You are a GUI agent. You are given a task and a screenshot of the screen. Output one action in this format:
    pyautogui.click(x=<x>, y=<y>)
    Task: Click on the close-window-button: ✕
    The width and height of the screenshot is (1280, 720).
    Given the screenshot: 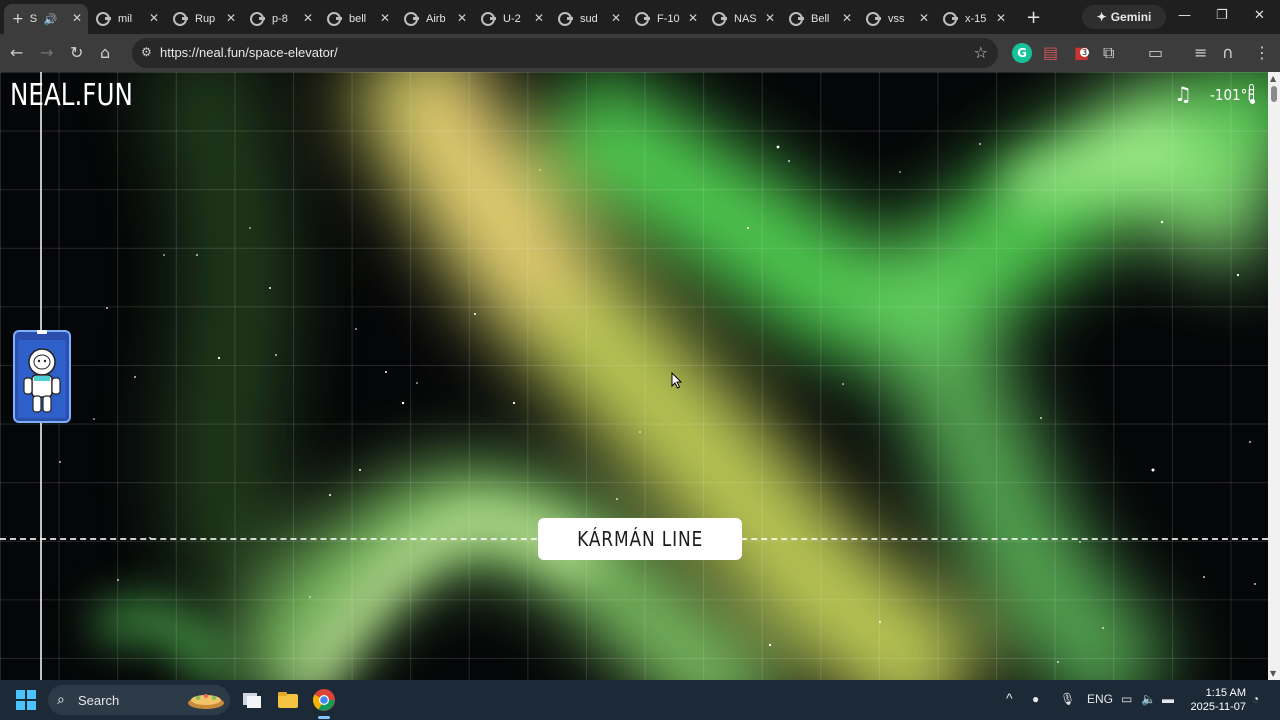 What is the action you would take?
    pyautogui.click(x=1259, y=15)
    